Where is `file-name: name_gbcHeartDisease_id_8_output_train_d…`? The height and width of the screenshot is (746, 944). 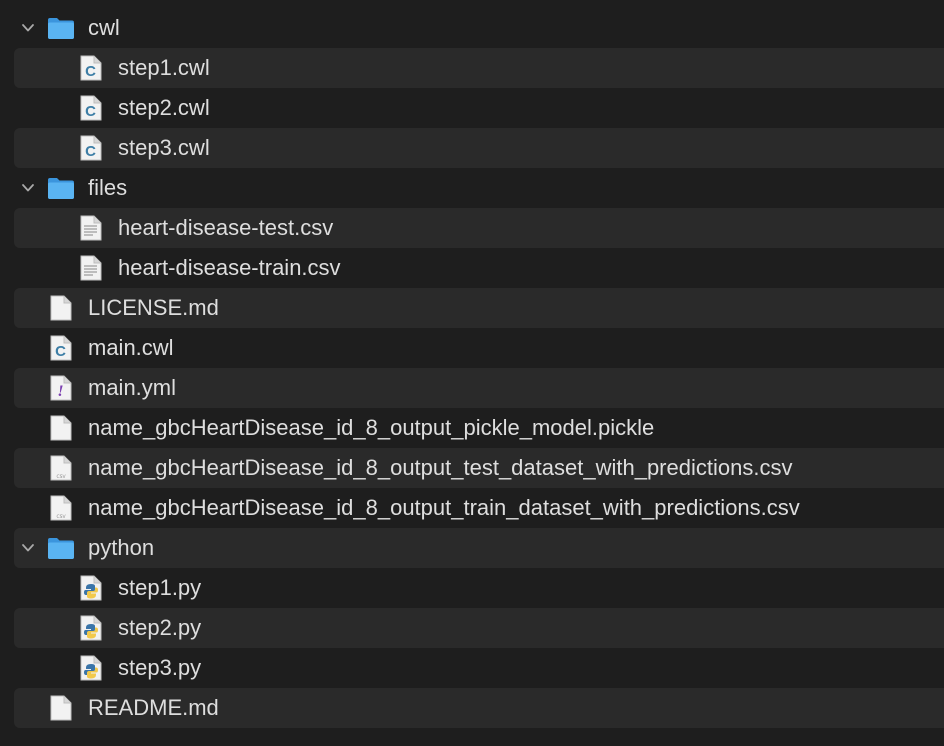 file-name: name_gbcHeartDisease_id_8_output_train_d… is located at coordinates (444, 507).